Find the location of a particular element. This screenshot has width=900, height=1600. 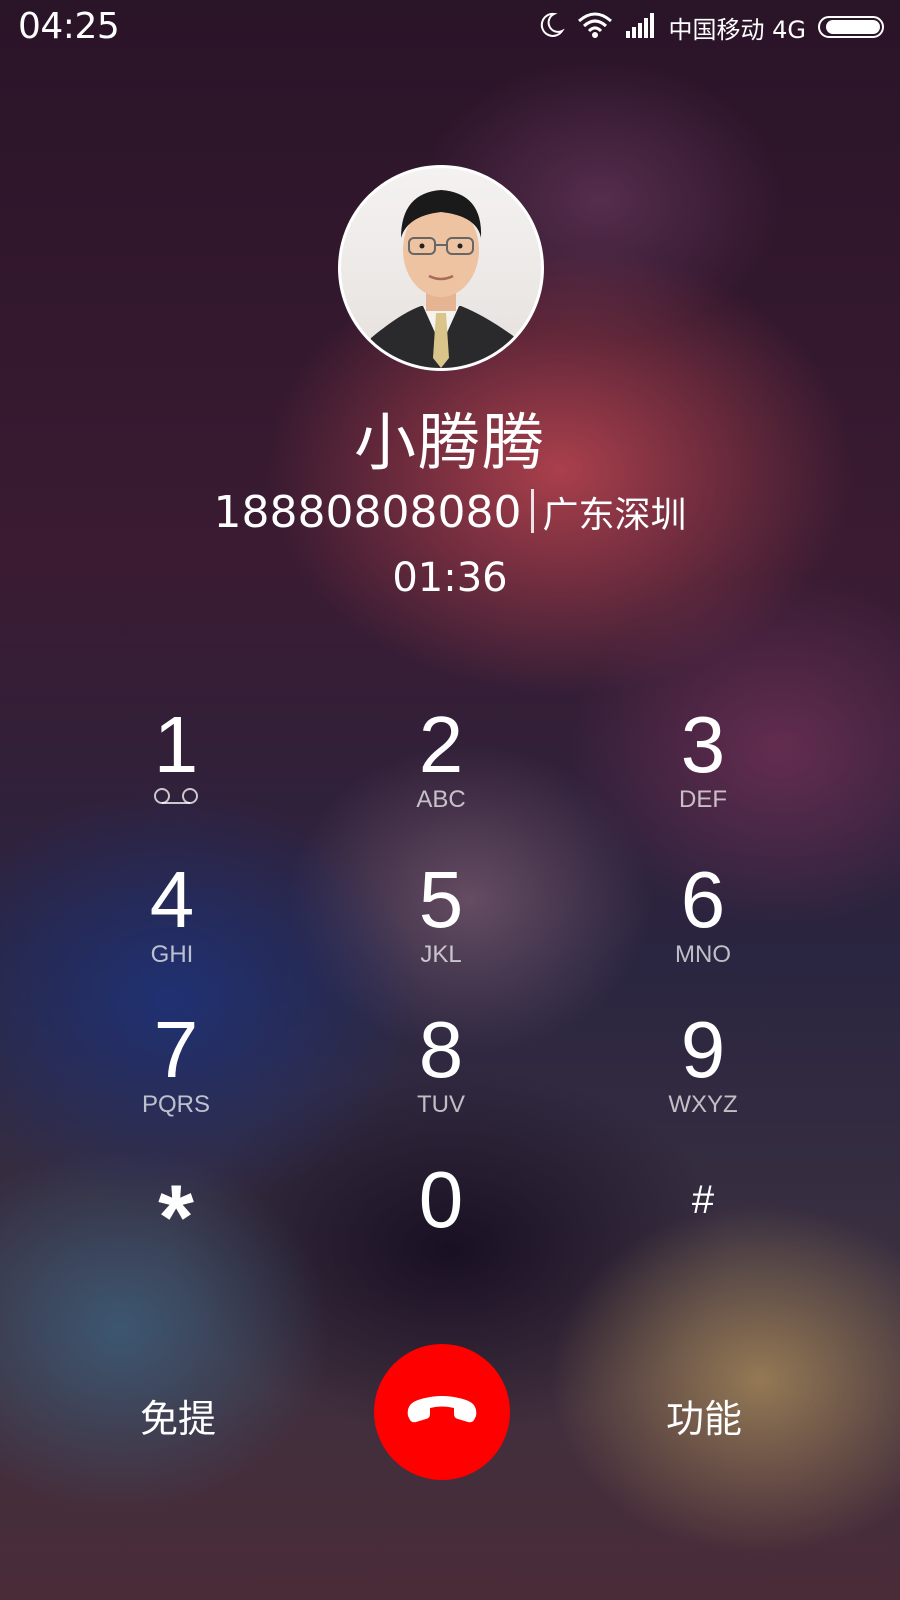

key-2: 2 ABC is located at coordinates (441, 775).